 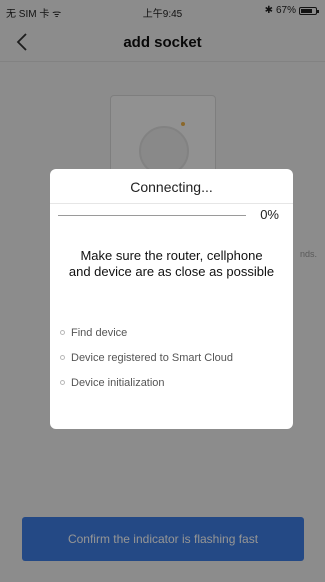 I want to click on progress-percent: 0%, so click(x=269, y=214).